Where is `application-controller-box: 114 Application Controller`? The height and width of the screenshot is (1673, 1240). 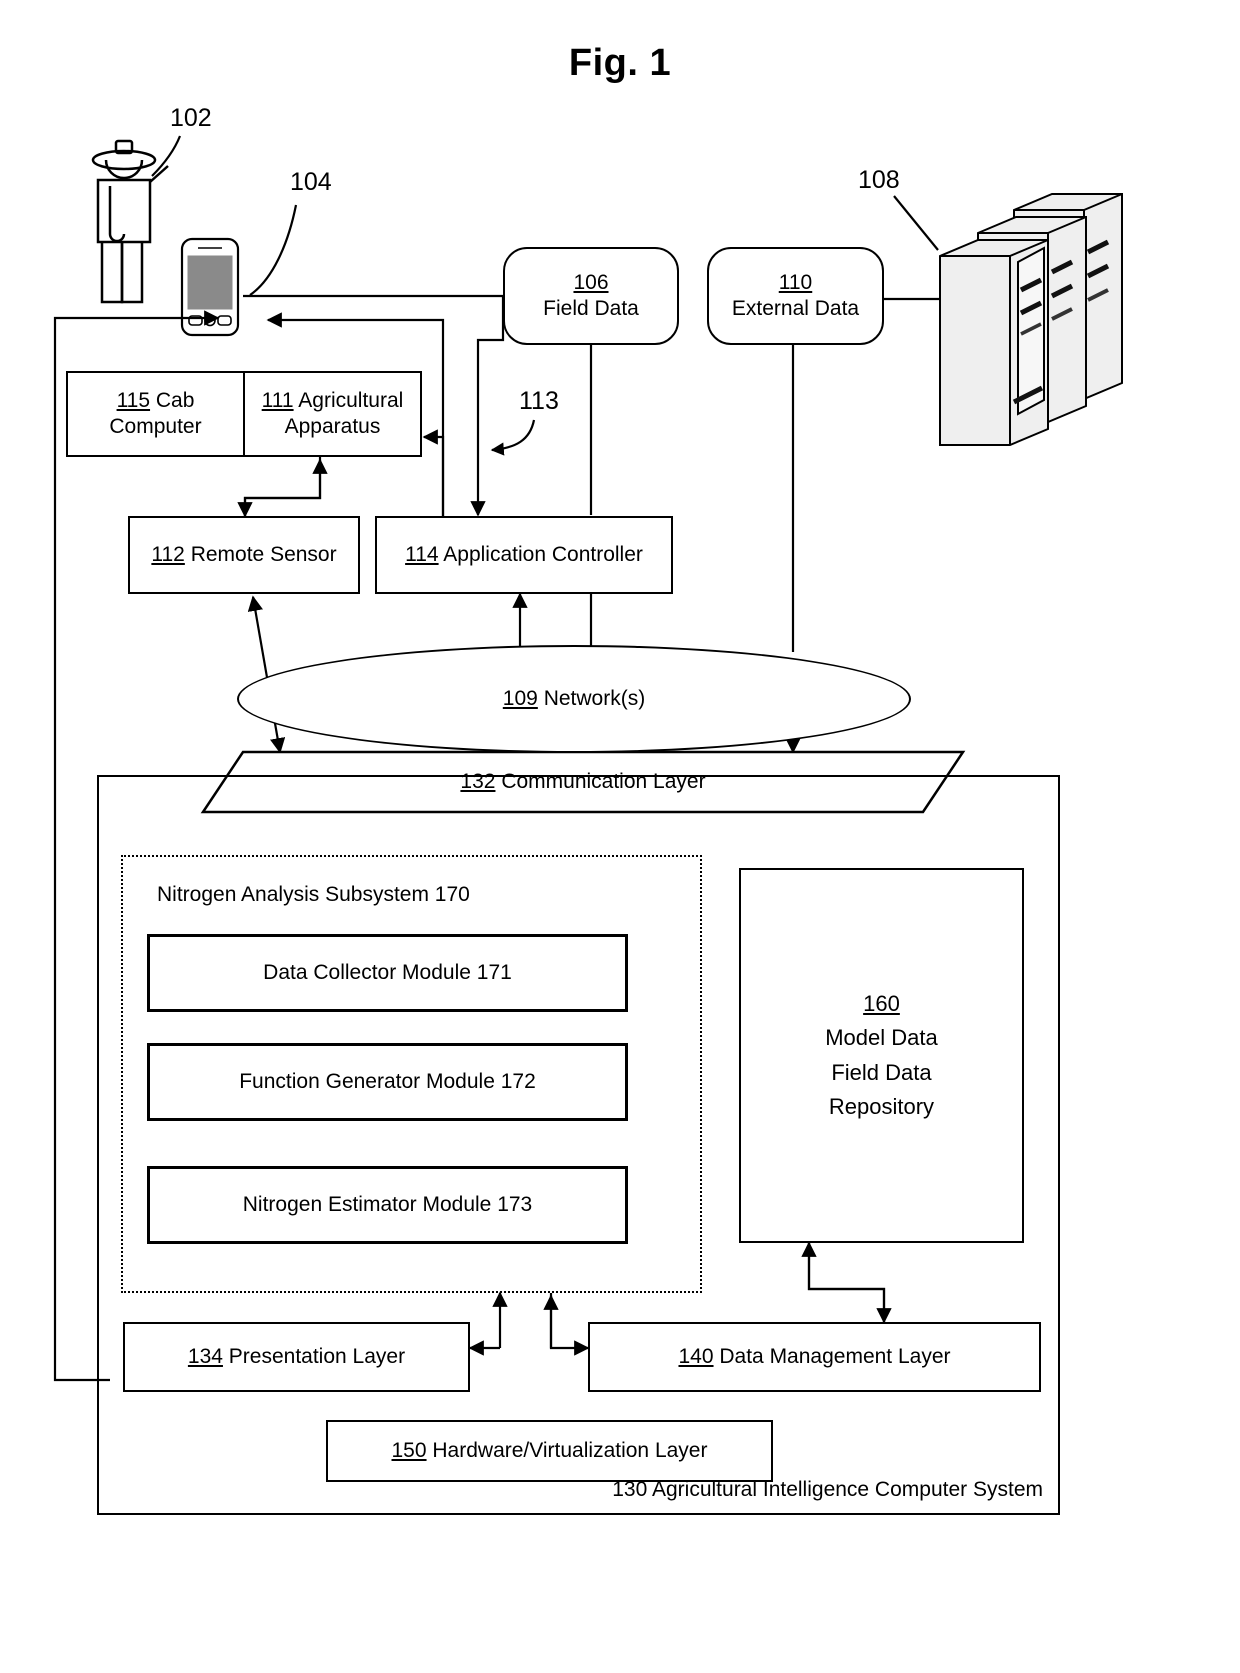 application-controller-box: 114 Application Controller is located at coordinates (524, 555).